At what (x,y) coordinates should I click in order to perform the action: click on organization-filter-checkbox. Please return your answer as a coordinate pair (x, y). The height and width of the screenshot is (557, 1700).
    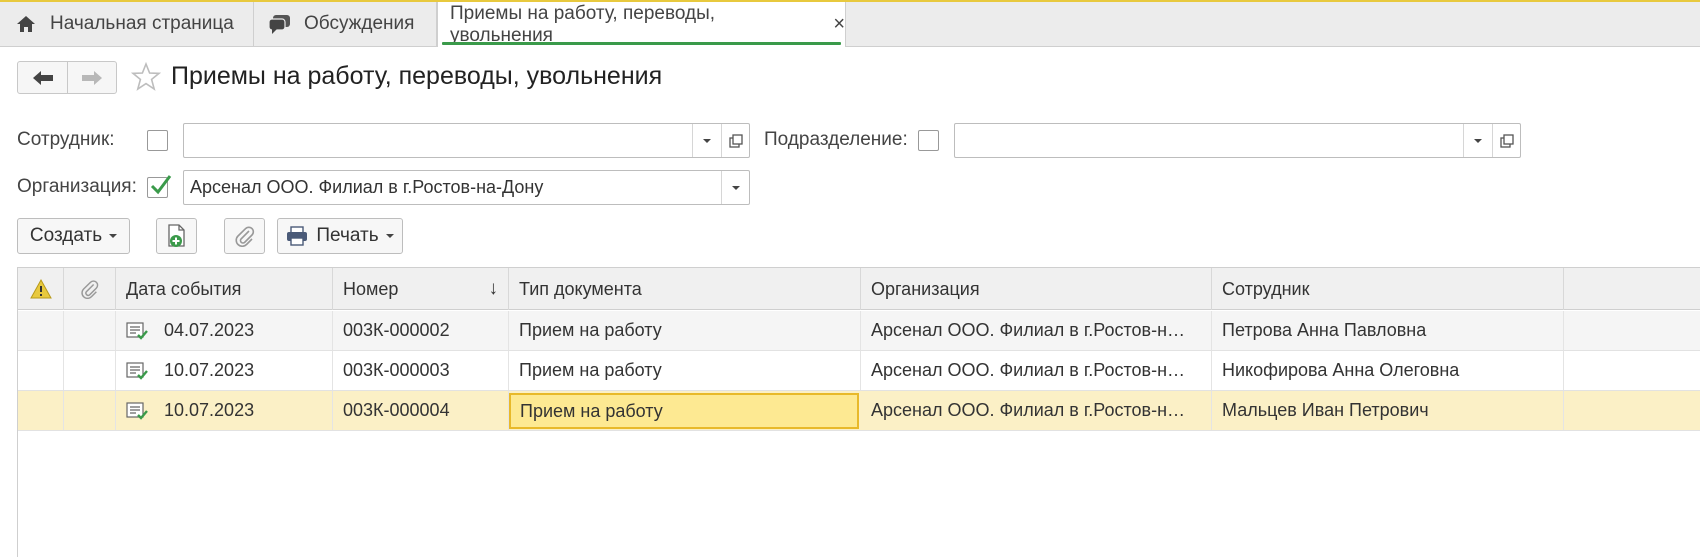
    Looking at the image, I should click on (159, 186).